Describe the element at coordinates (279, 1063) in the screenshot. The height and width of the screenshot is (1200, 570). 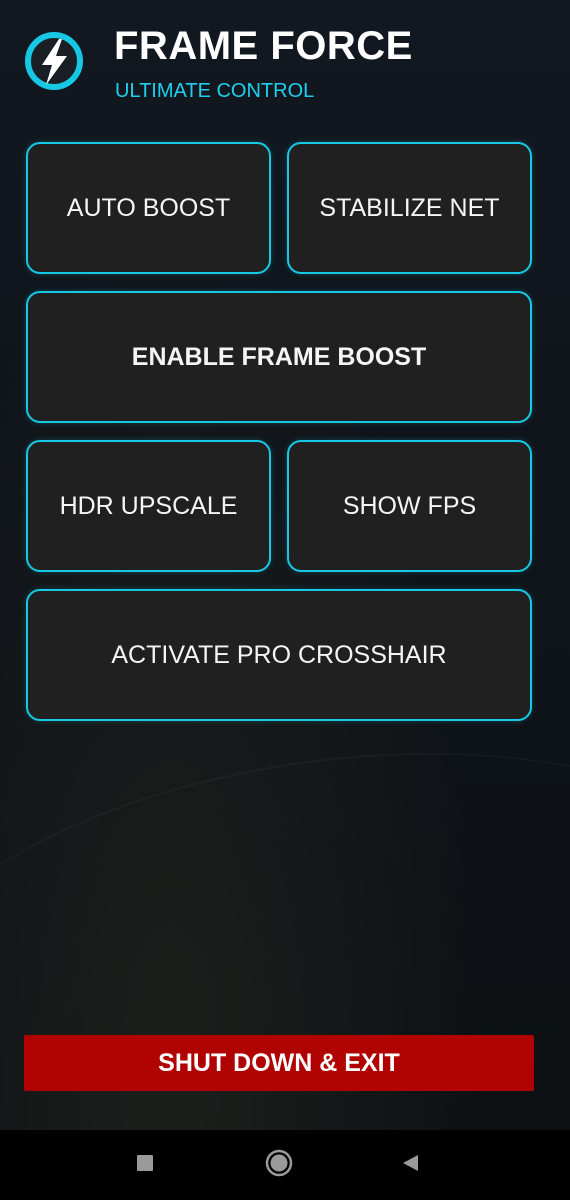
I see `shut-down-exit-button: SHUT DOWN & EXIT` at that location.